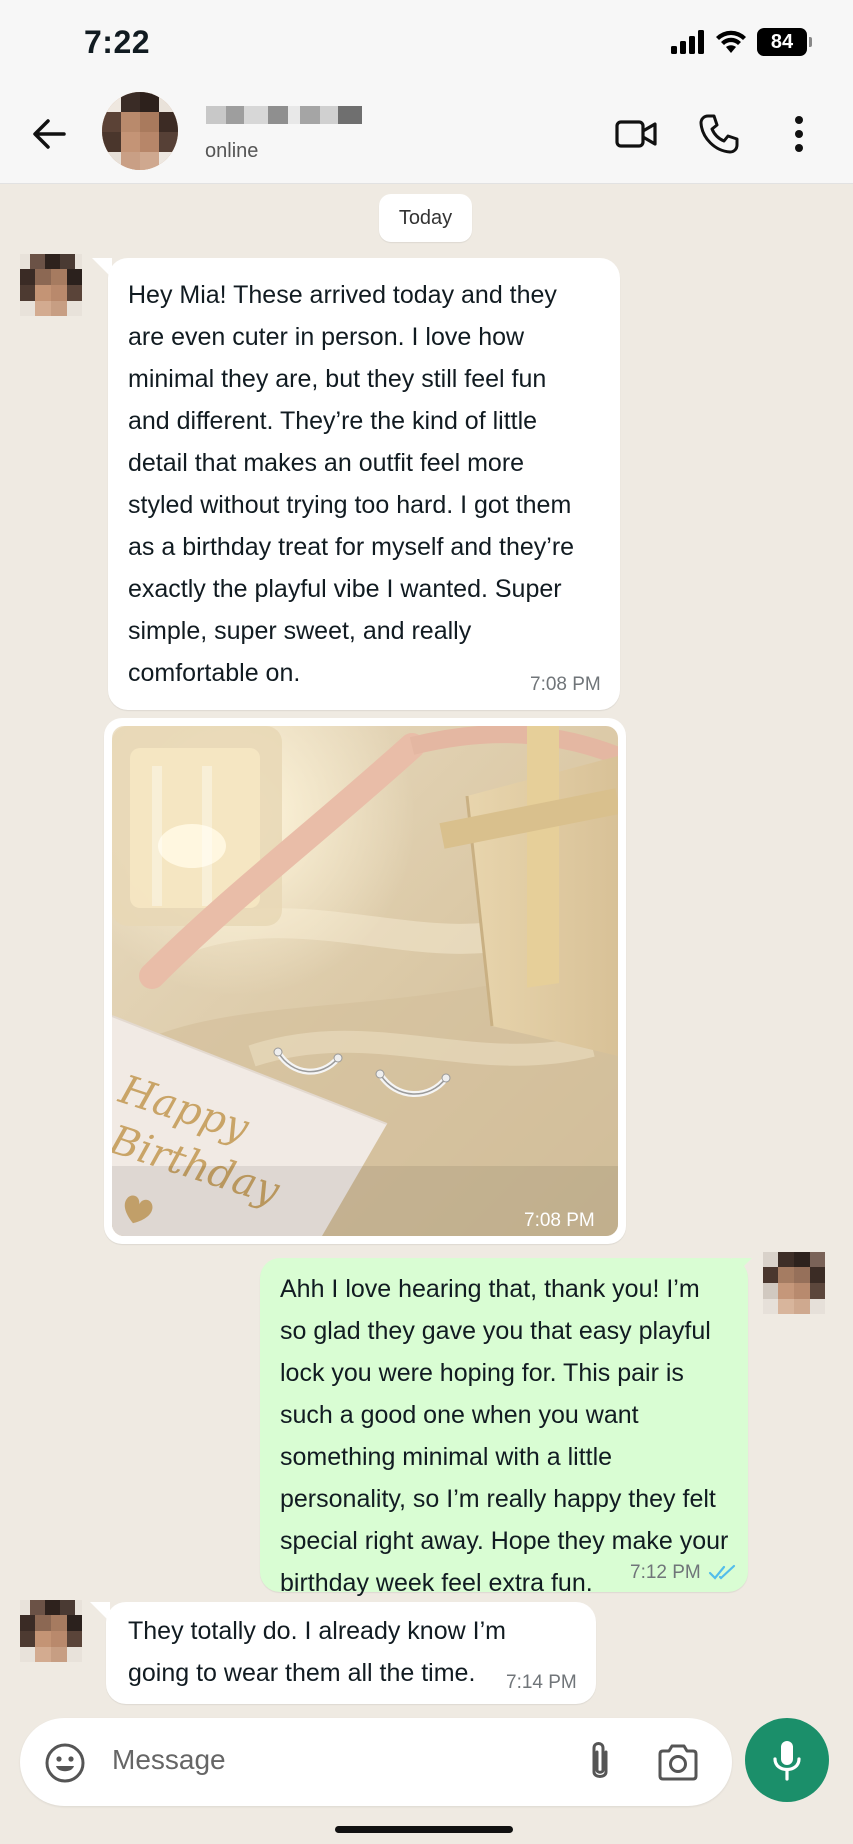 The height and width of the screenshot is (1844, 853). I want to click on more-options-icon, so click(799, 134).